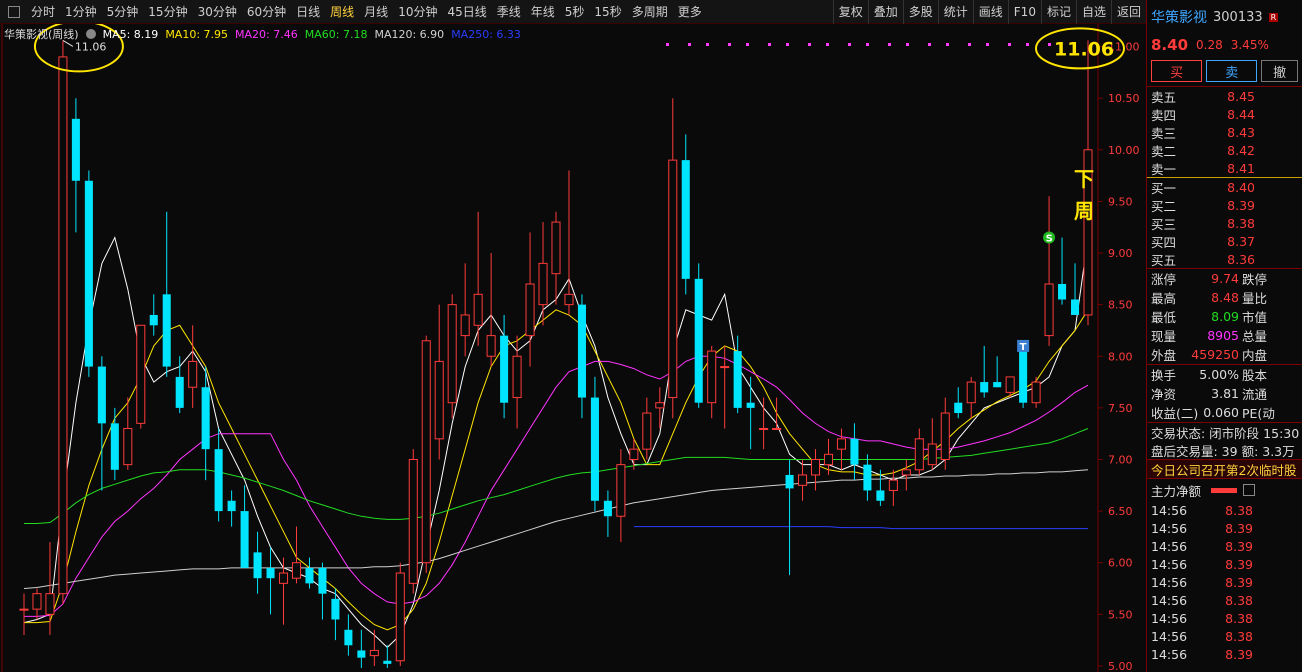 Image resolution: width=1302 pixels, height=672 pixels. Describe the element at coordinates (1120, 408) in the screenshot. I see `y-axis-label: 7.50` at that location.